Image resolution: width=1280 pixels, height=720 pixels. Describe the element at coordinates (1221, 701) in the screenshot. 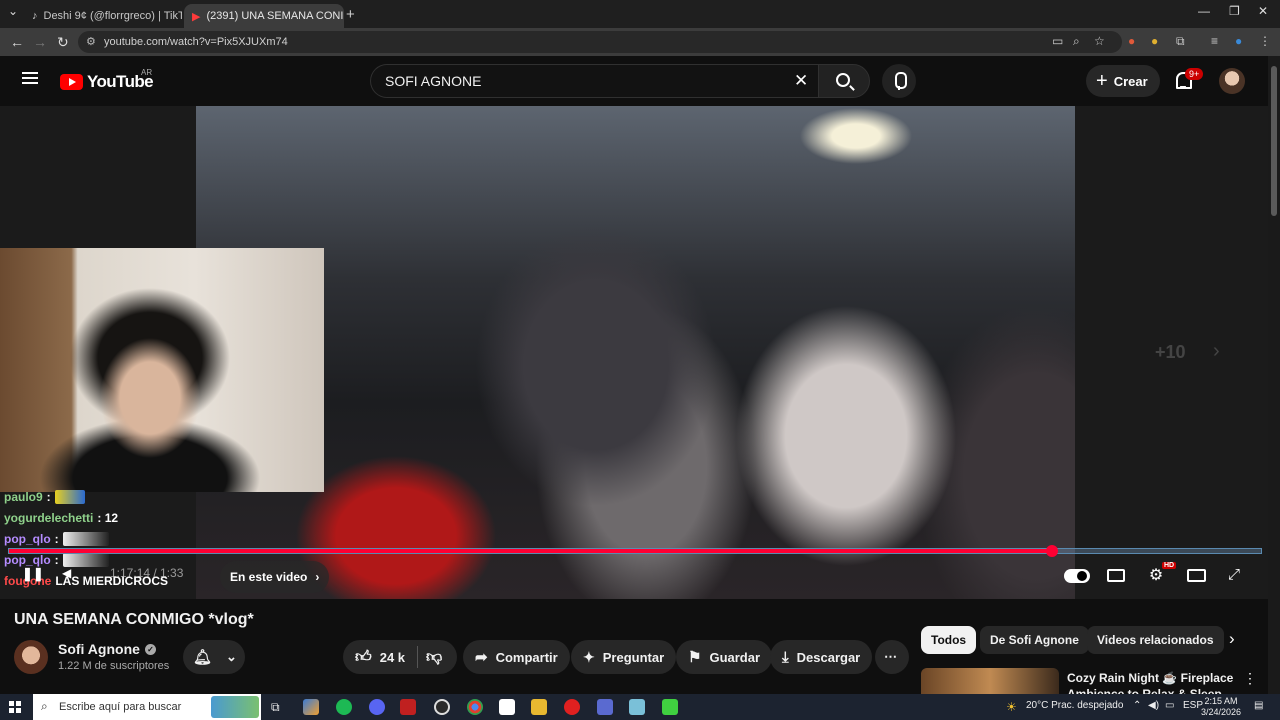

I see `clock-time: 2:15 AM` at that location.